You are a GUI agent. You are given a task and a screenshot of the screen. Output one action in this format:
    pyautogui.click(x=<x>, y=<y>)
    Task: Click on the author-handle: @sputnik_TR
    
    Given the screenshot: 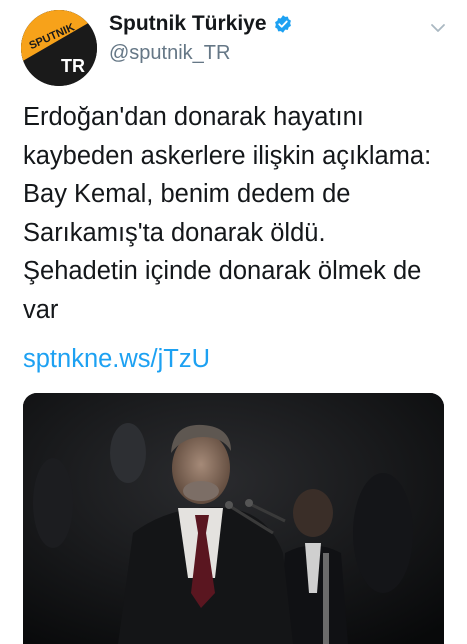 What is the action you would take?
    pyautogui.click(x=169, y=53)
    